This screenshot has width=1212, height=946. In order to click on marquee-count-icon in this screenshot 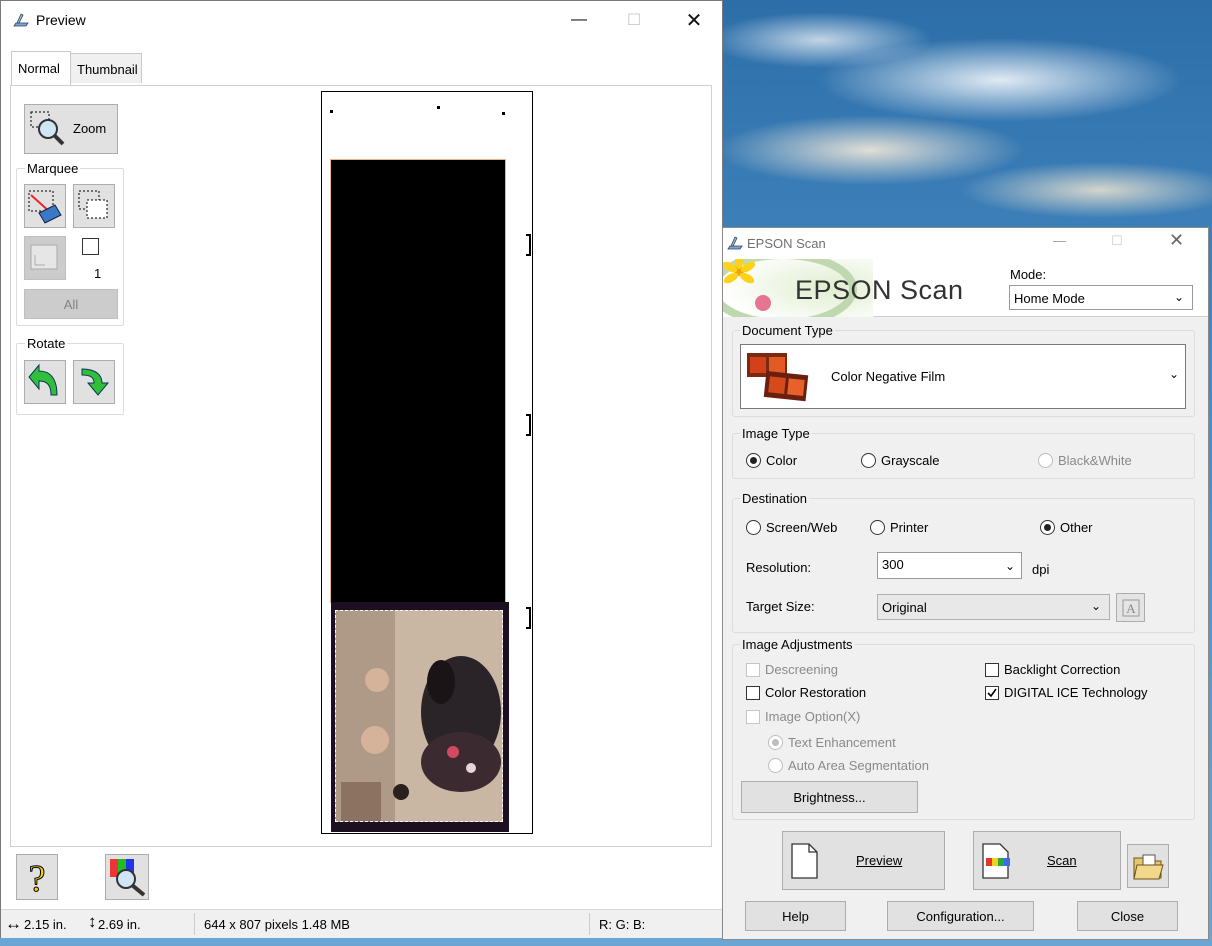, I will do `click(90, 246)`.